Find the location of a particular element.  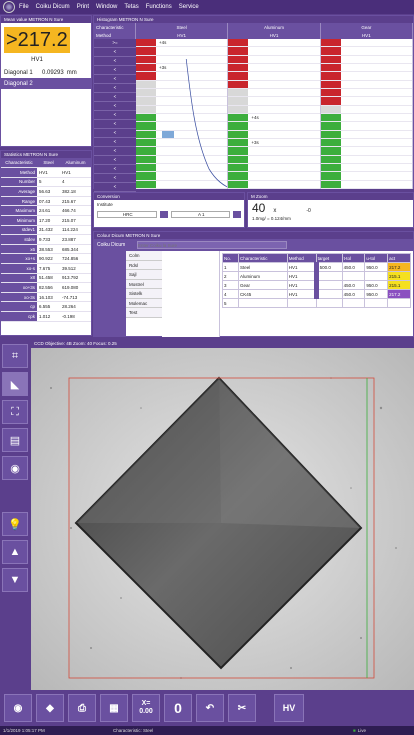

colour-input is located at coordinates (212, 245).